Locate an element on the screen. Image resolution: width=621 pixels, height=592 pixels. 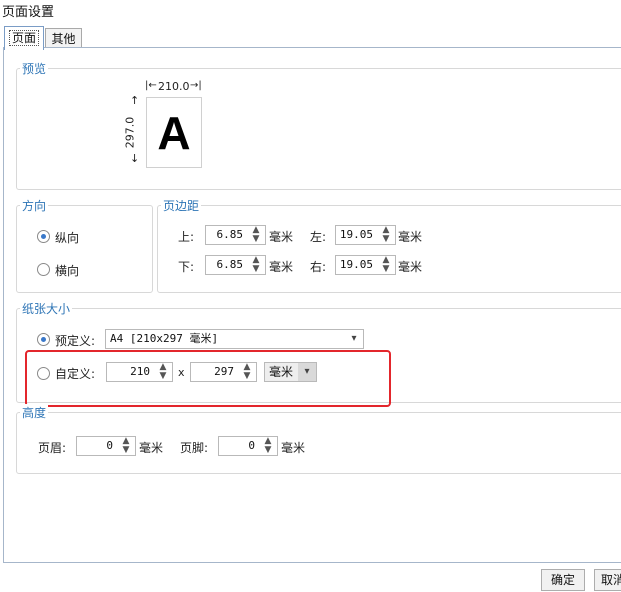
ok-button: 确定 is located at coordinates (563, 580).